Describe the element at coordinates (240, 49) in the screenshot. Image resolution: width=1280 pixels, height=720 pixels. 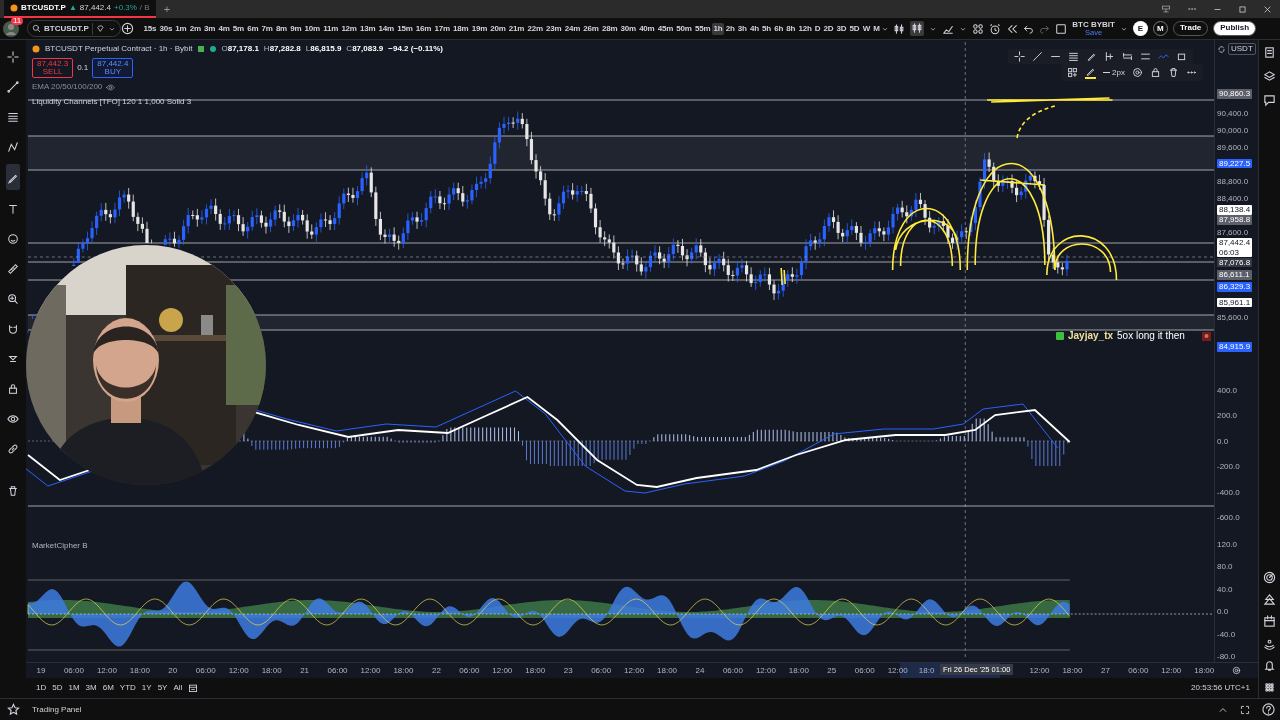
I see `ohlc-value: O87,178.1` at that location.